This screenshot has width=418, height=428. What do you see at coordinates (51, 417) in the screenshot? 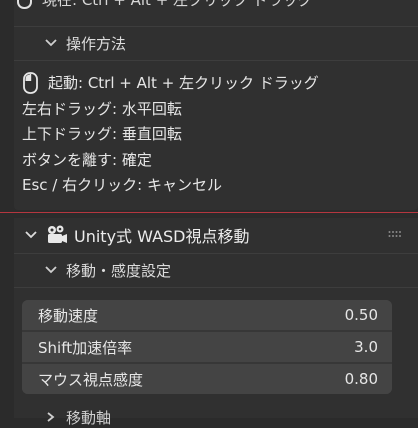
I see `chevron-right-icon` at bounding box center [51, 417].